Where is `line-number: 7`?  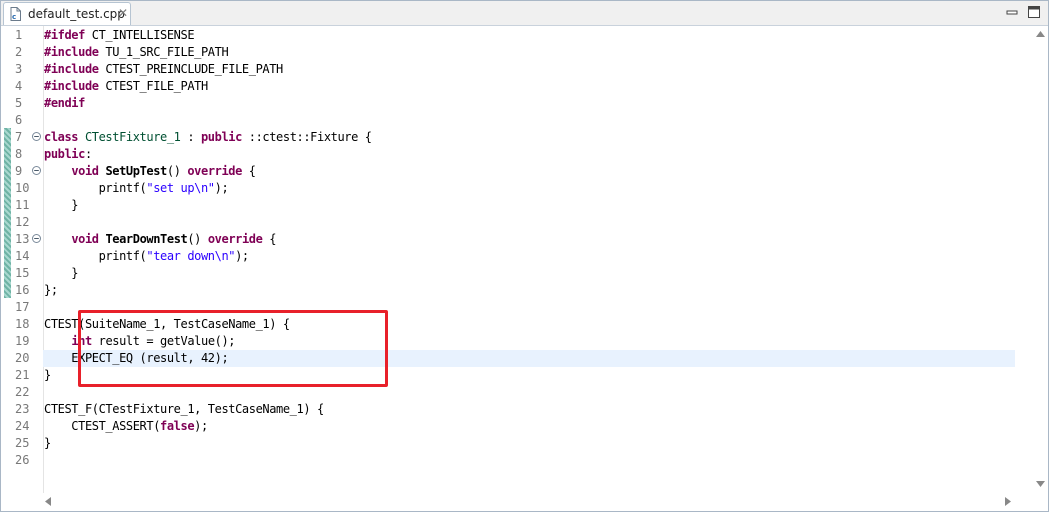 line-number: 7 is located at coordinates (19, 137).